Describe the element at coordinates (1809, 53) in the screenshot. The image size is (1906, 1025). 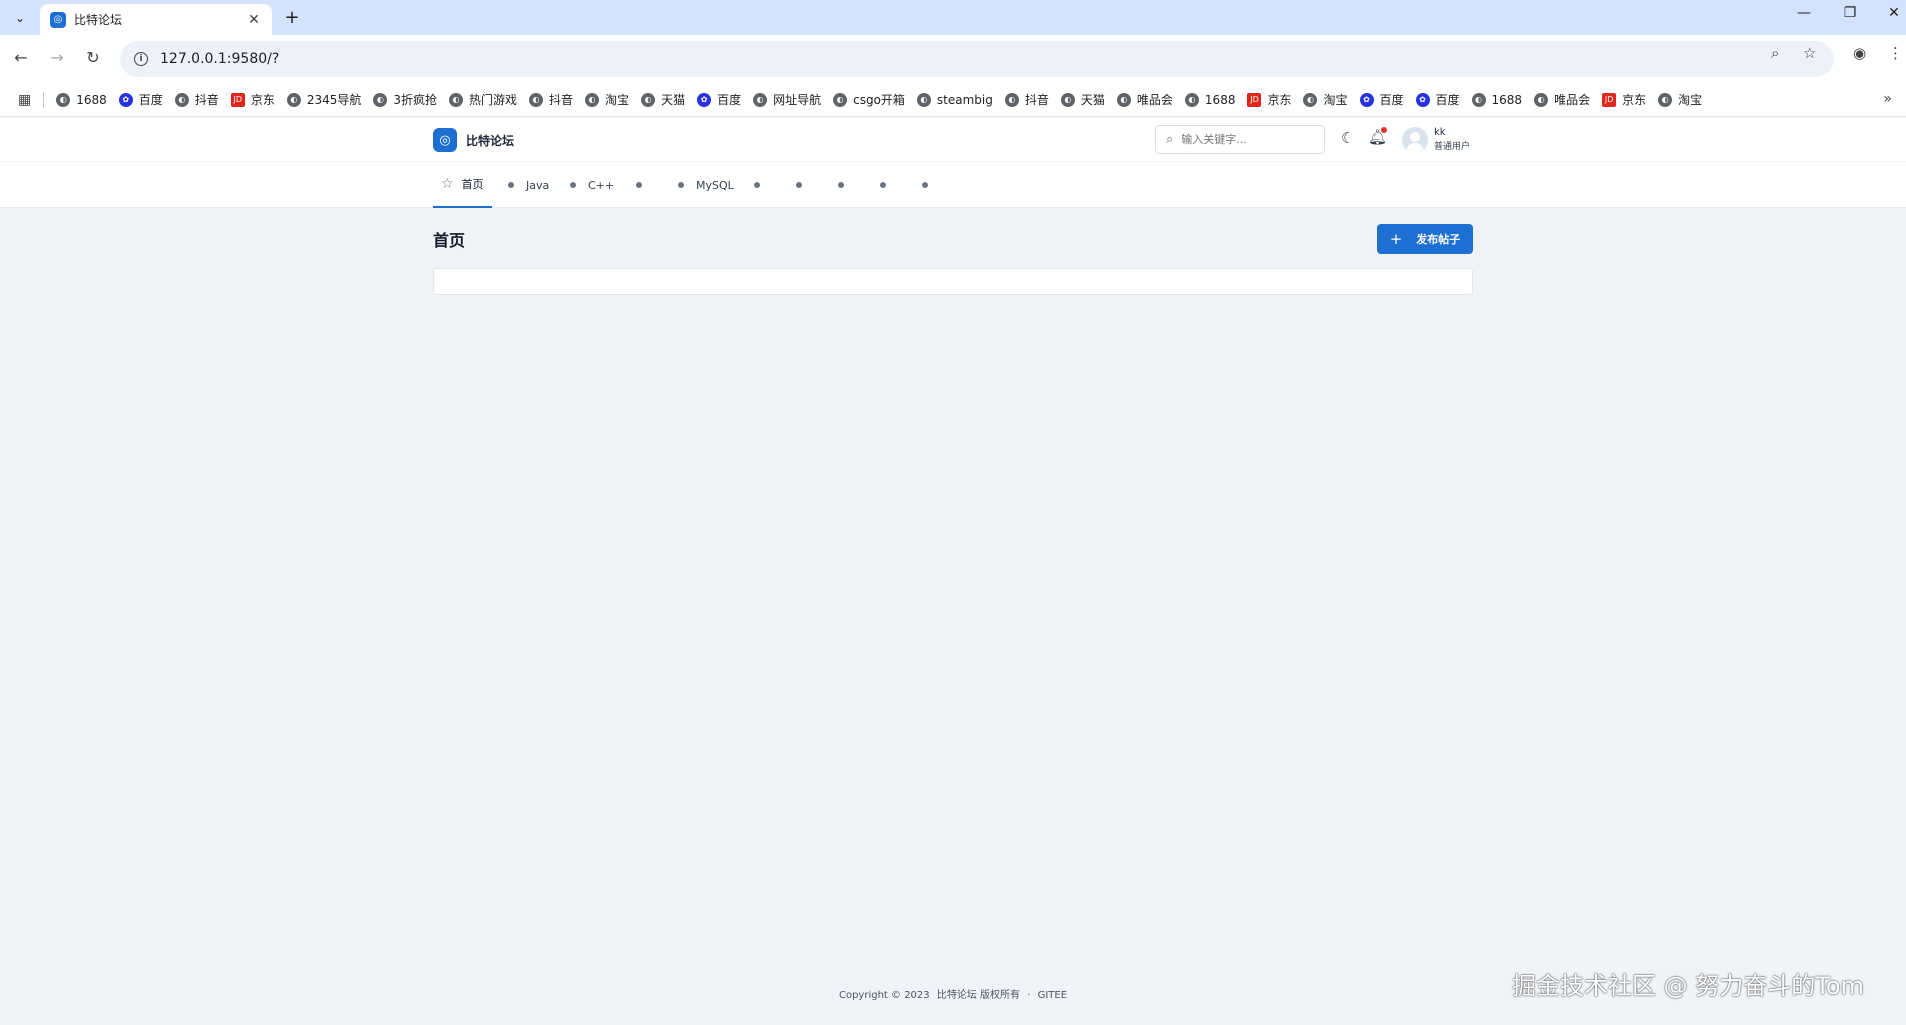
I see `bookmark-star-icon: ☆` at that location.